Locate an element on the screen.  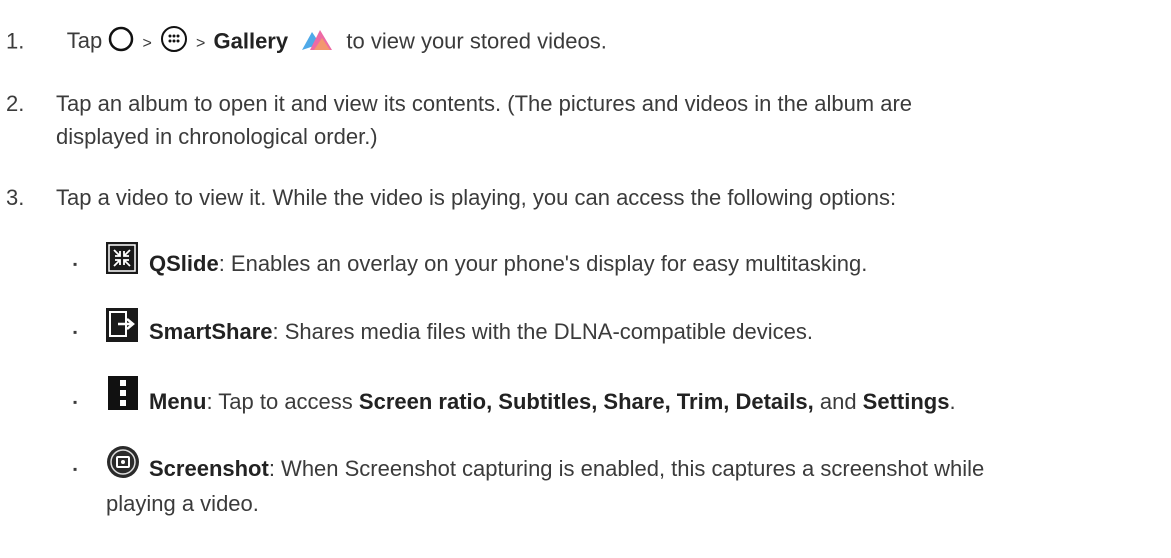
qslide-label: QSlide is located at coordinates (184, 263).